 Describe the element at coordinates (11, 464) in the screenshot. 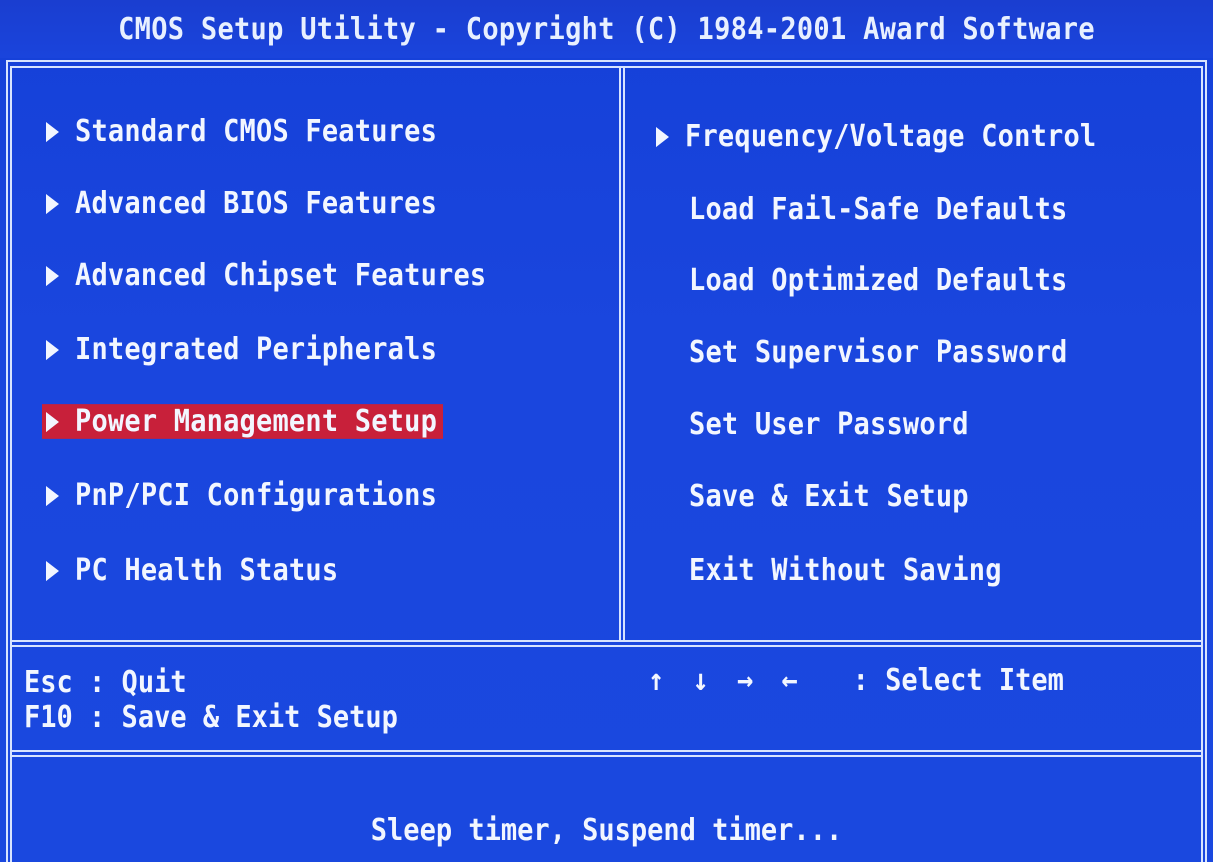

I see `frame-left-inner` at that location.